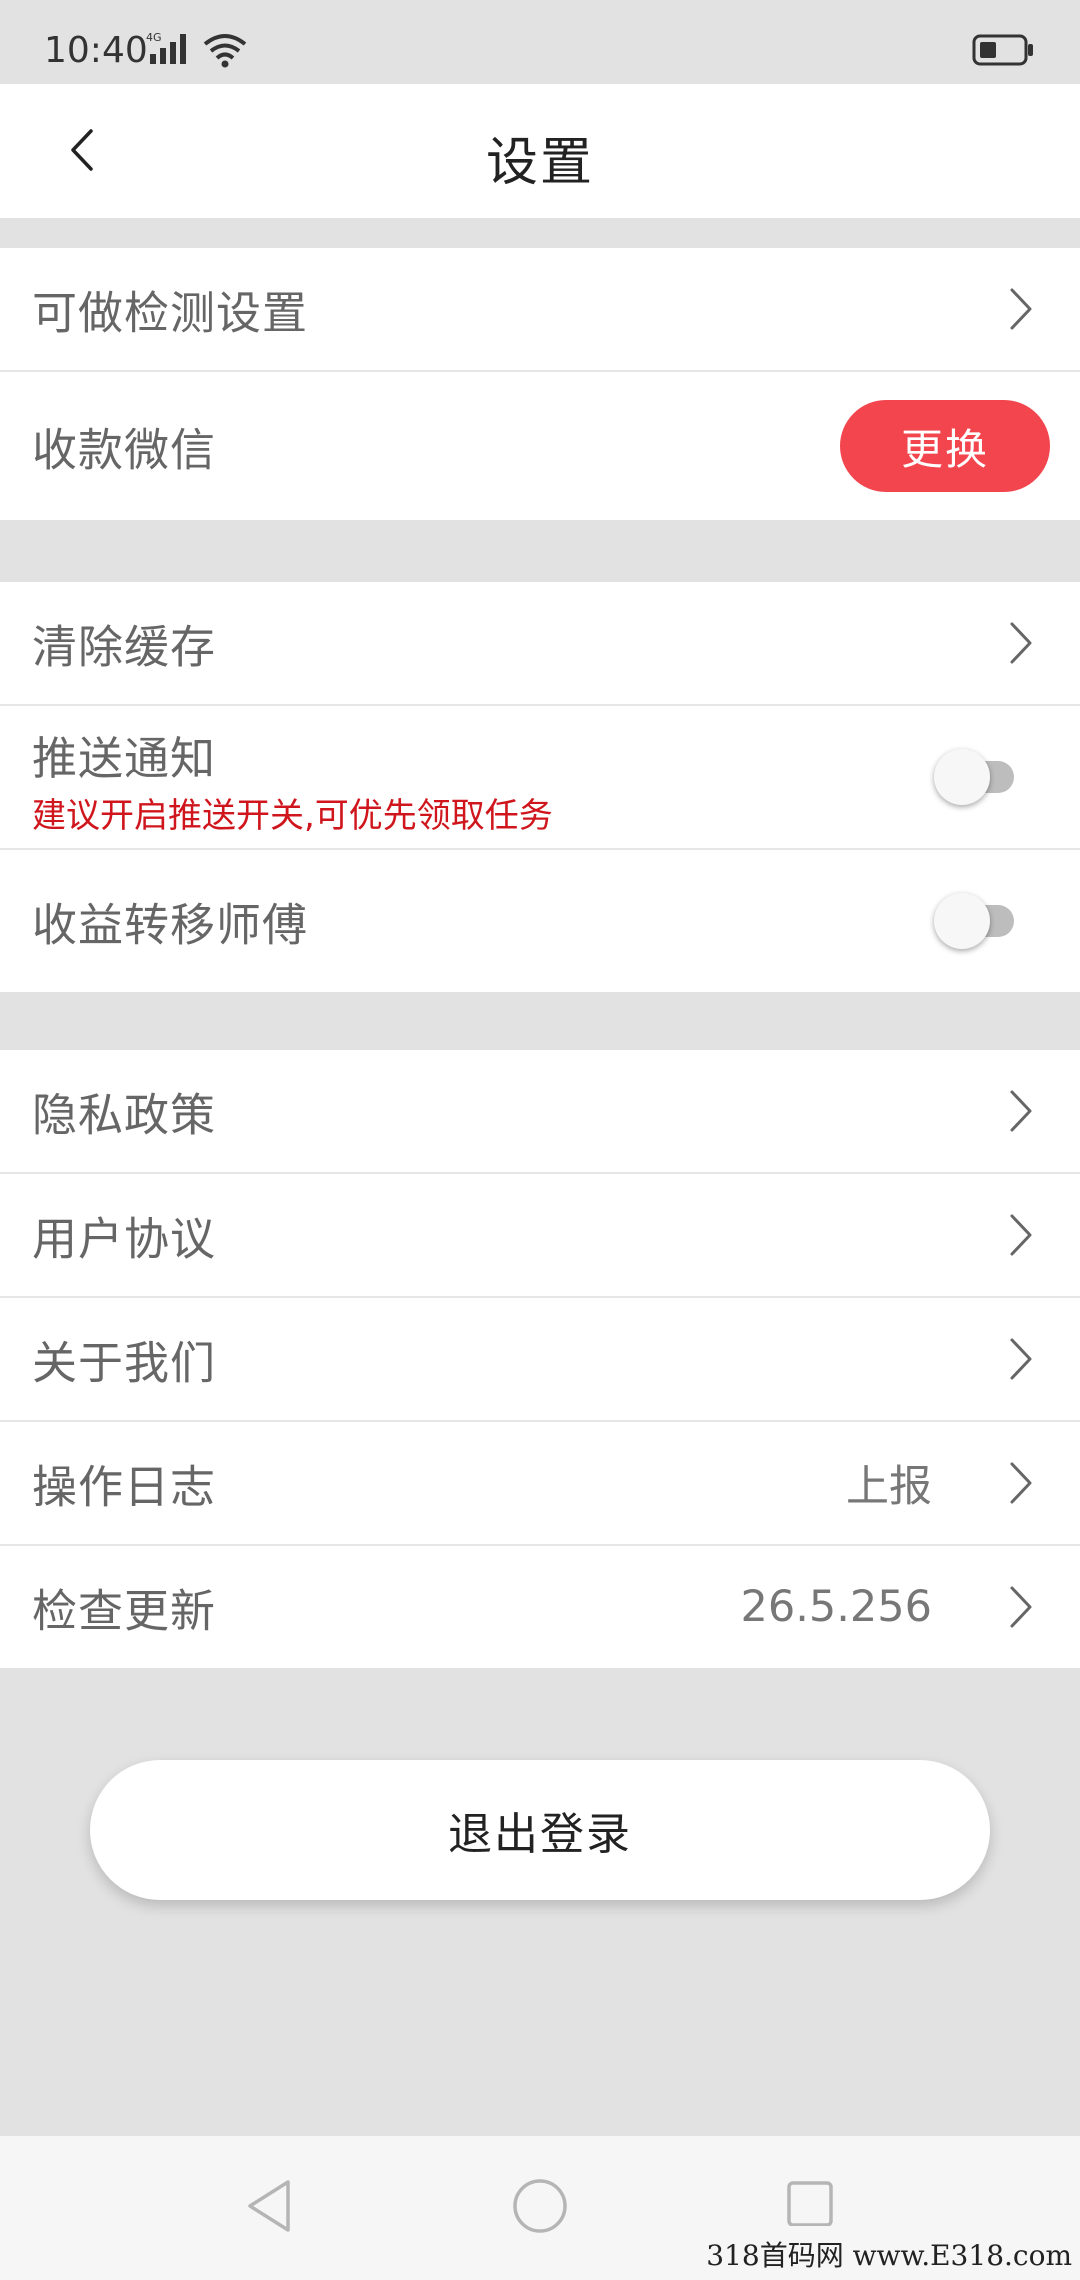 The width and height of the screenshot is (1080, 2280). I want to click on row-label: 可做检测设置, so click(170, 313).